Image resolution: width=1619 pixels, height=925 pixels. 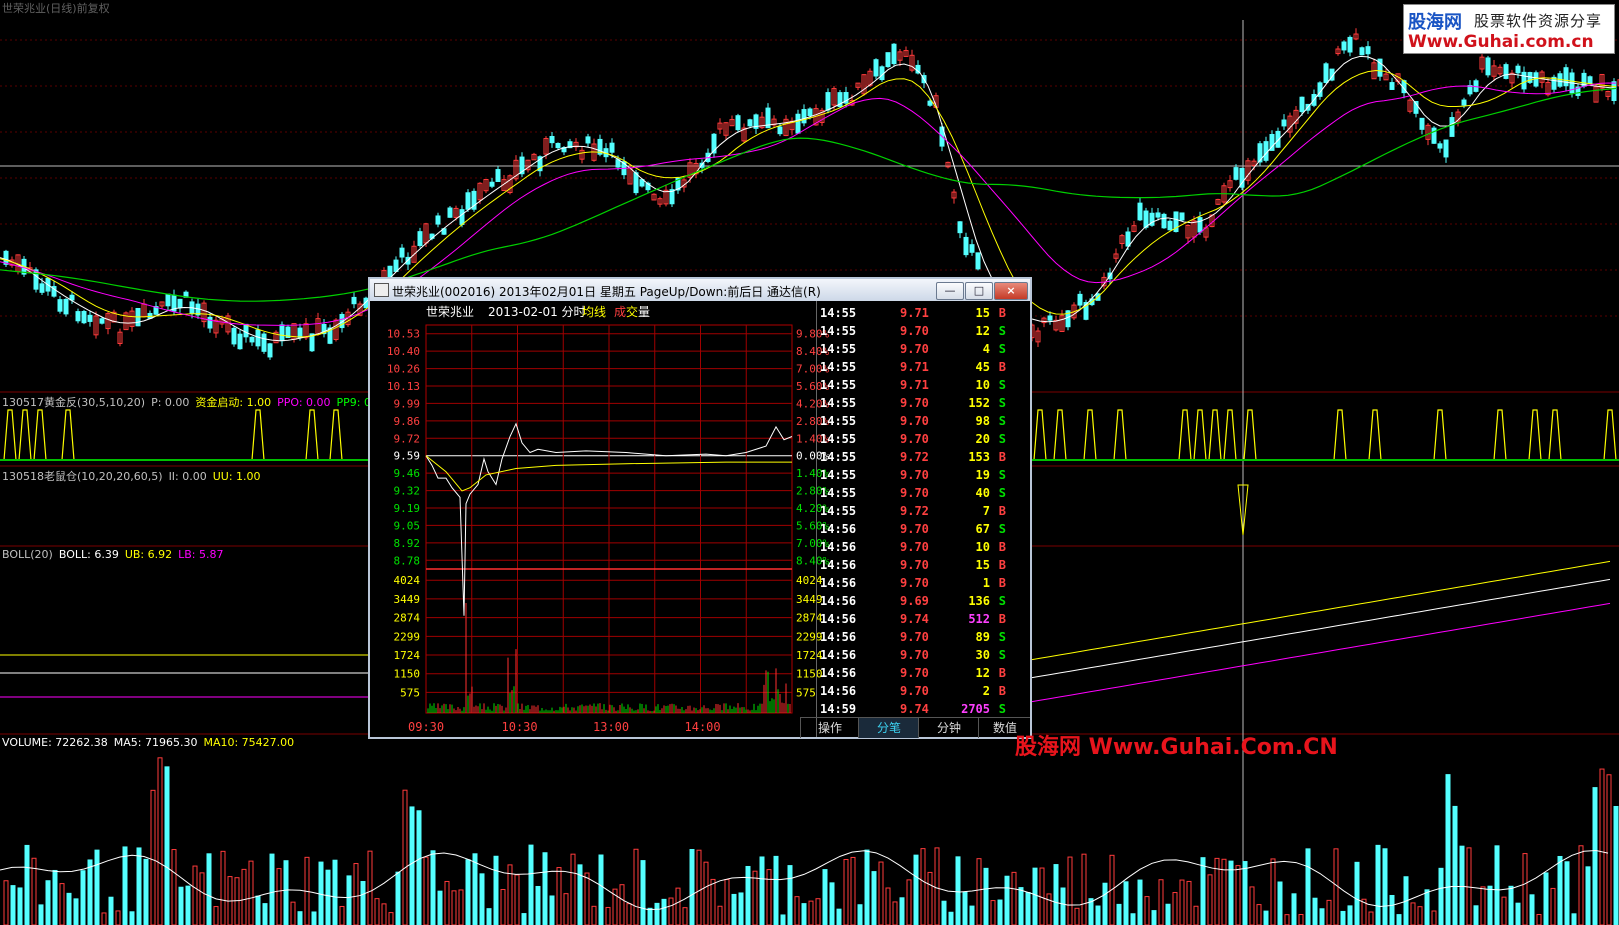 What do you see at coordinates (914, 476) in the screenshot?
I see `tick-row: 14:55 9.70 19 S` at bounding box center [914, 476].